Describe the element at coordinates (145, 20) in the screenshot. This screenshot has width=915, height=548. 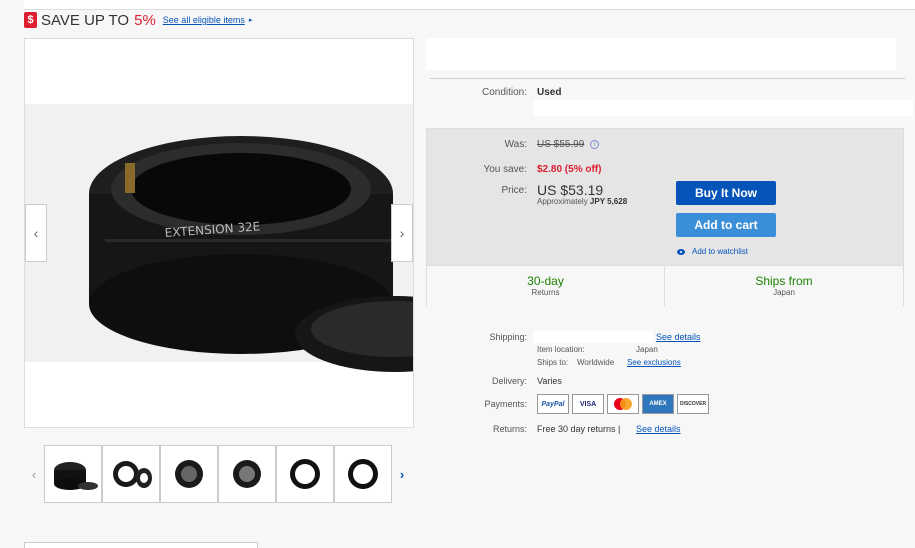
I see `promo-percent: 5%` at that location.